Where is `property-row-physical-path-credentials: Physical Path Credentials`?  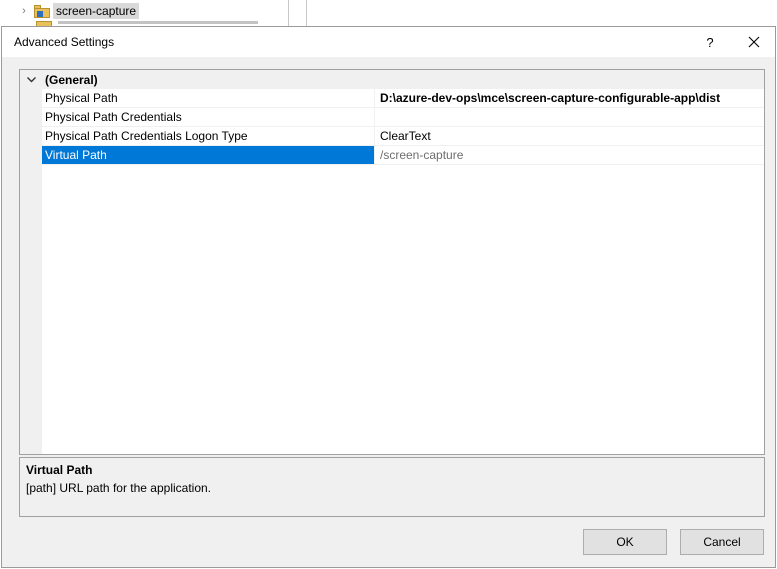
property-row-physical-path-credentials: Physical Path Credentials is located at coordinates (403, 117).